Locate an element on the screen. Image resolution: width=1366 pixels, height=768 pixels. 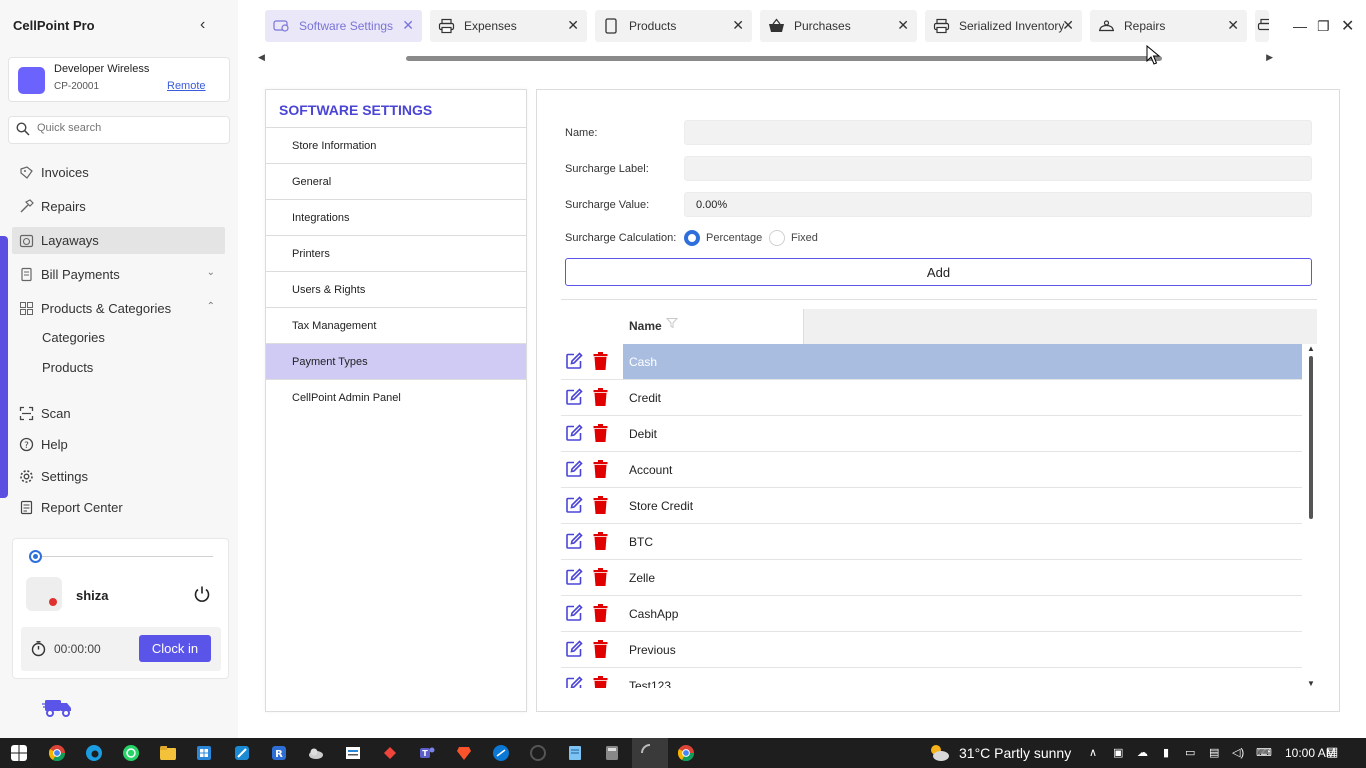
sidebar-item-repairs: Repairs is located at coordinates (118, 206).